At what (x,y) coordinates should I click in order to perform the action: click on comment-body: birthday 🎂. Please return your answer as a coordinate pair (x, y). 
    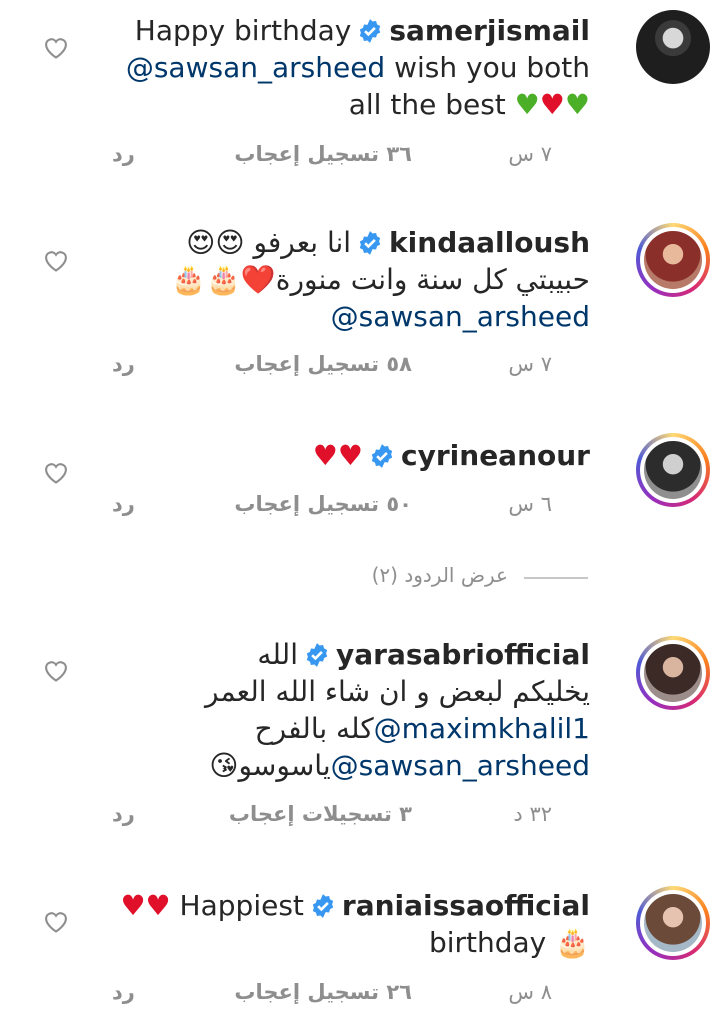
    Looking at the image, I should click on (509, 942).